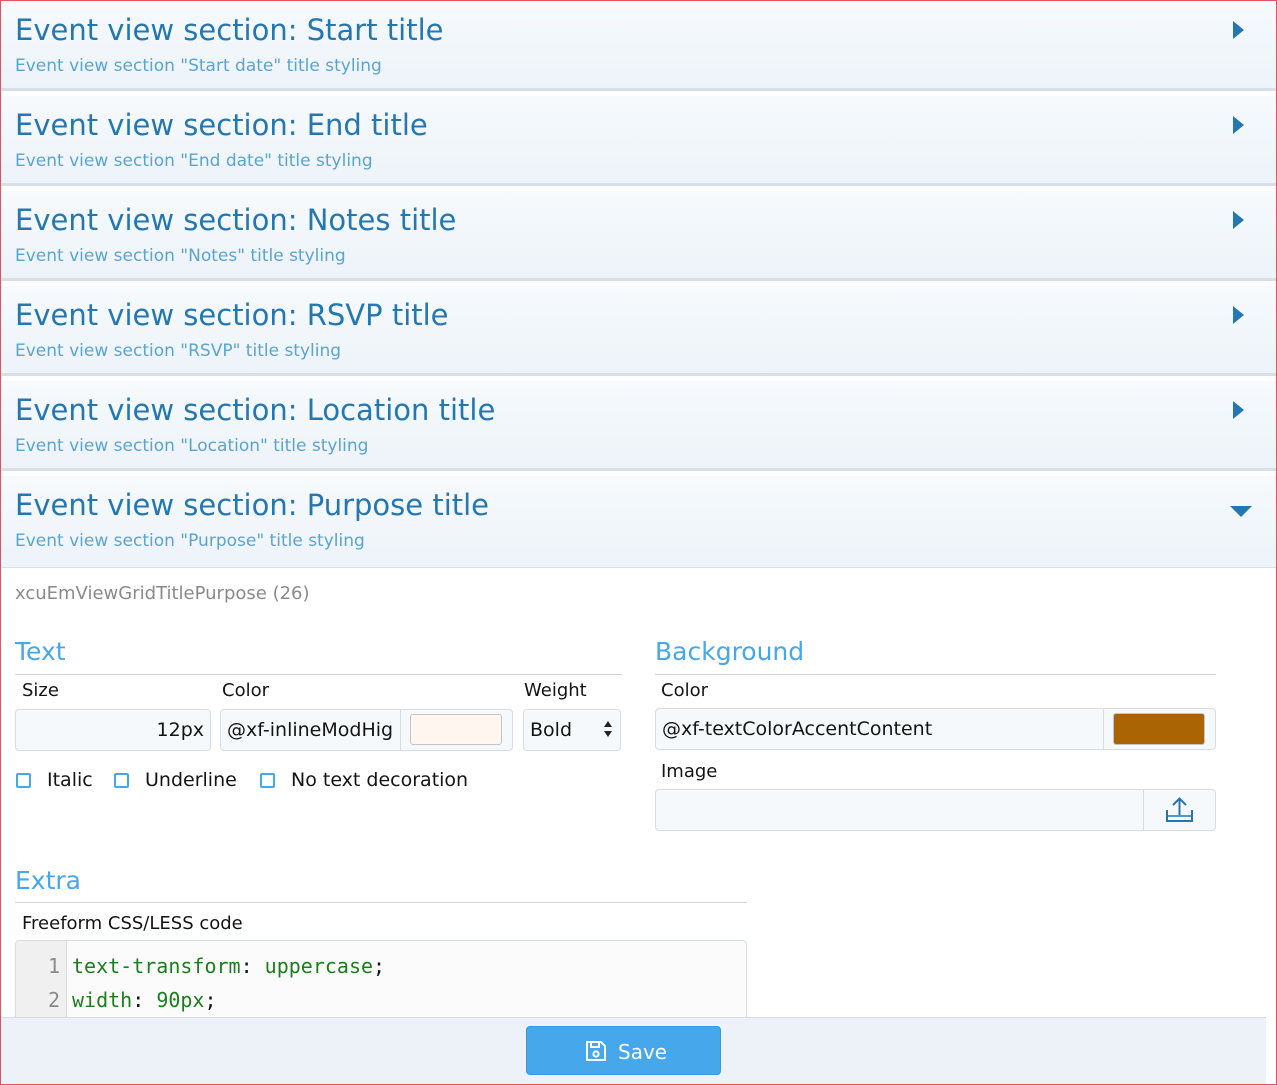 The width and height of the screenshot is (1277, 1085). I want to click on image-label: Image, so click(689, 771).